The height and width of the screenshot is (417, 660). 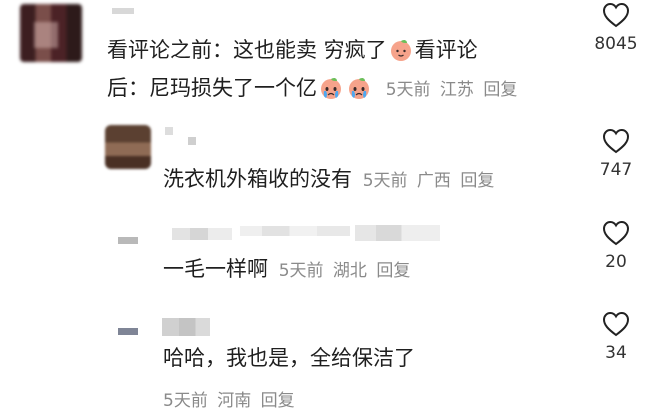 I want to click on like-count: 747, so click(x=616, y=170).